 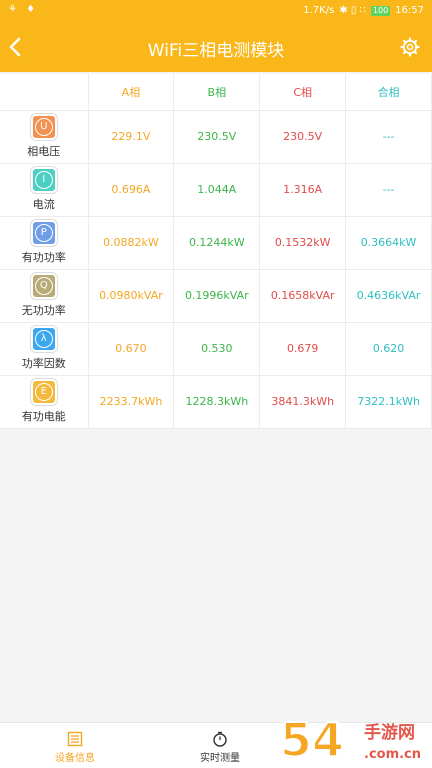 I want to click on col-label: 合相, so click(x=388, y=92).